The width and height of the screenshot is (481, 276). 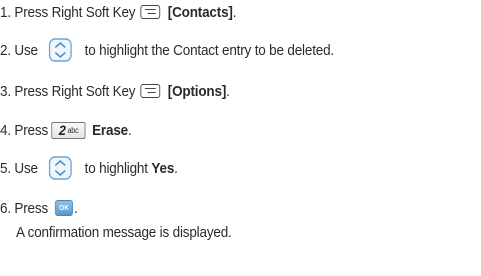 I want to click on key-letters: abc, so click(x=73, y=130).